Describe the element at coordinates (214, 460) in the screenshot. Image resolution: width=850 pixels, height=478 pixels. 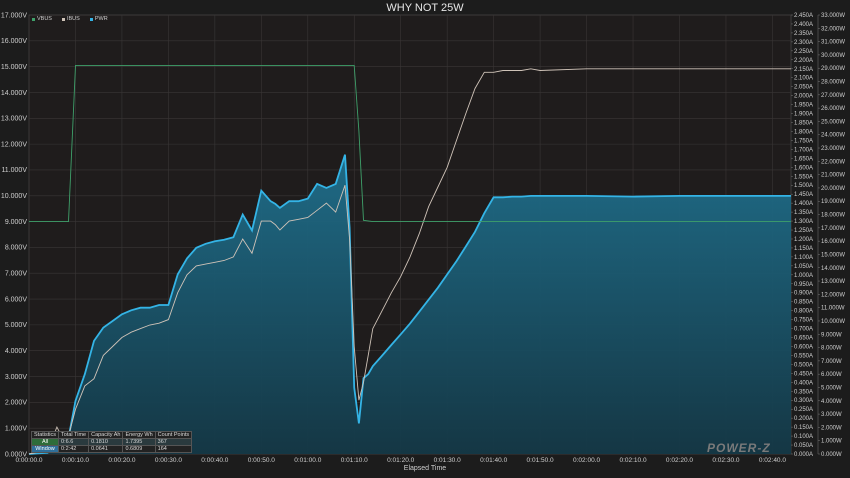
I see `x-tick-label: 0:00:40.0` at that location.